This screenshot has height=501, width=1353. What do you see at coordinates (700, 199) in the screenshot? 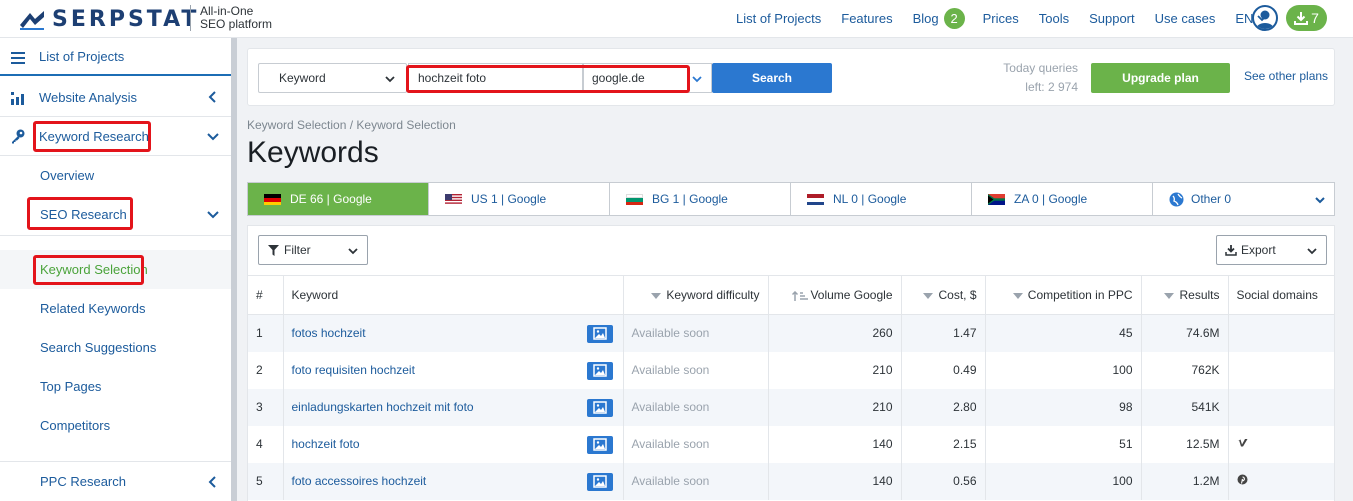
I see `tab-bg-google: BG 1 | Google` at bounding box center [700, 199].